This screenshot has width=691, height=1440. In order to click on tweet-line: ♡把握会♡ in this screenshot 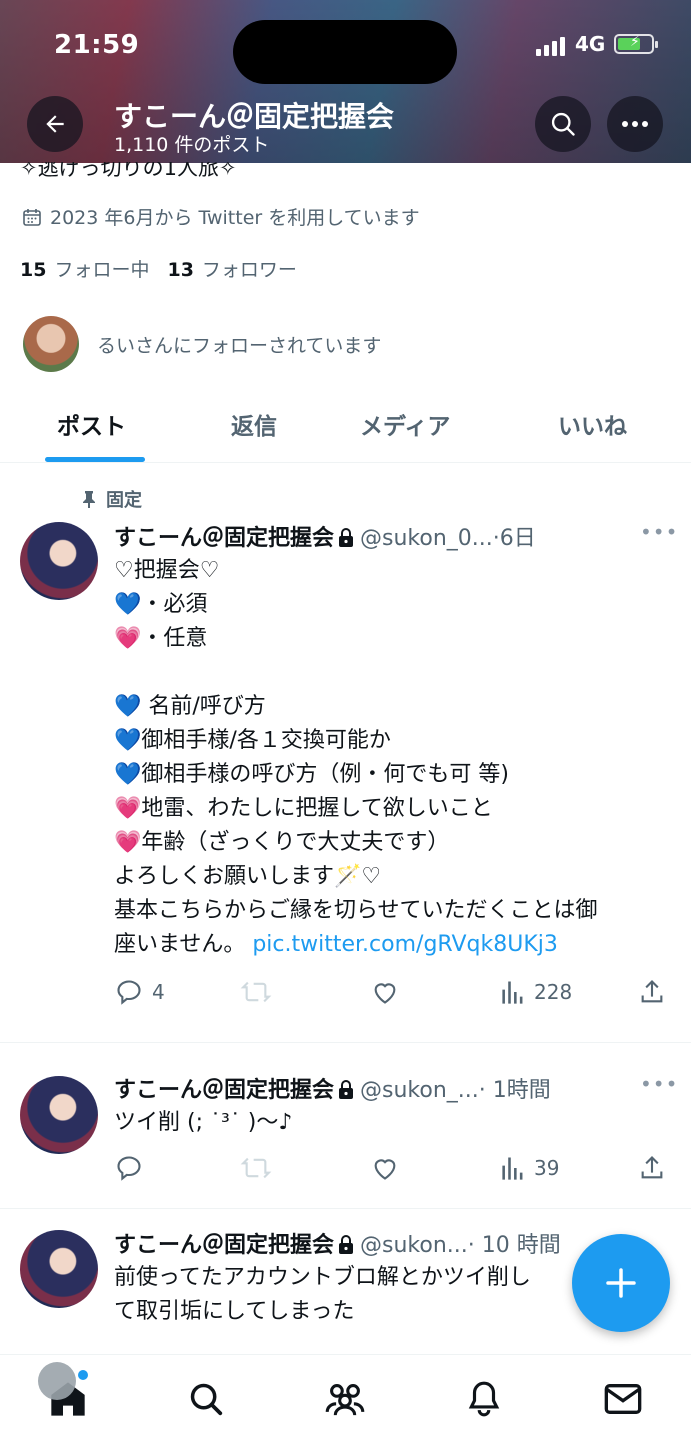, I will do `click(356, 571)`.